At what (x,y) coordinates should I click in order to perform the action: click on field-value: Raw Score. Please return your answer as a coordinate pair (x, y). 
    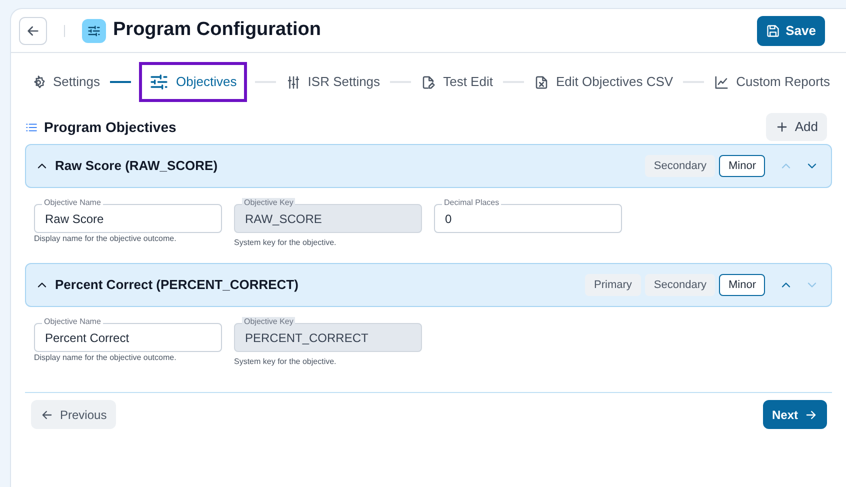
    Looking at the image, I should click on (74, 219).